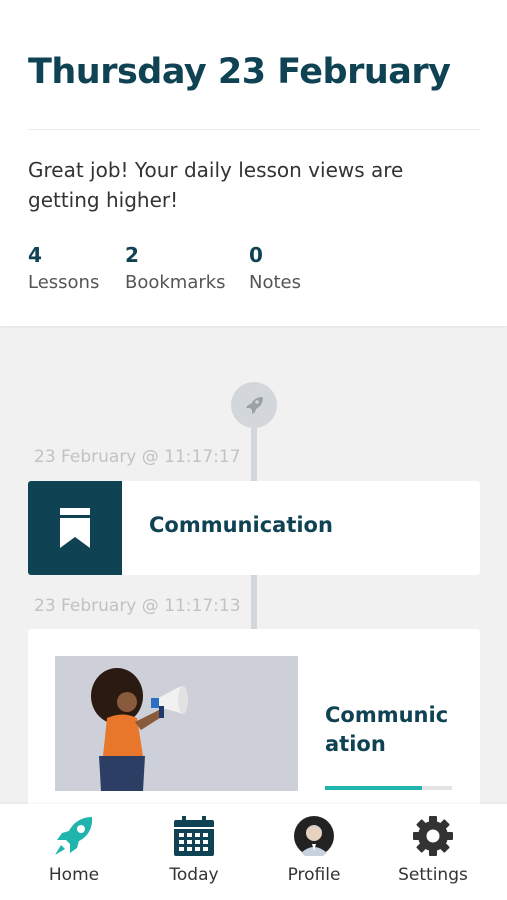  I want to click on stat-bookmarks-value: 2, so click(132, 255).